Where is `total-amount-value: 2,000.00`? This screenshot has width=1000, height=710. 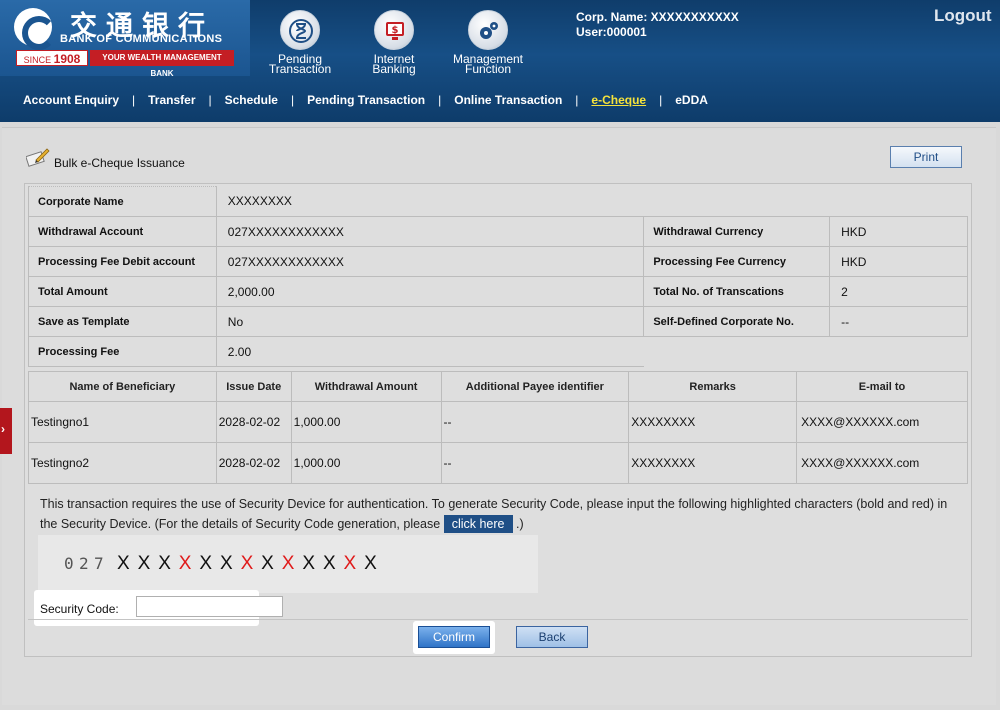
total-amount-value: 2,000.00 is located at coordinates (430, 291).